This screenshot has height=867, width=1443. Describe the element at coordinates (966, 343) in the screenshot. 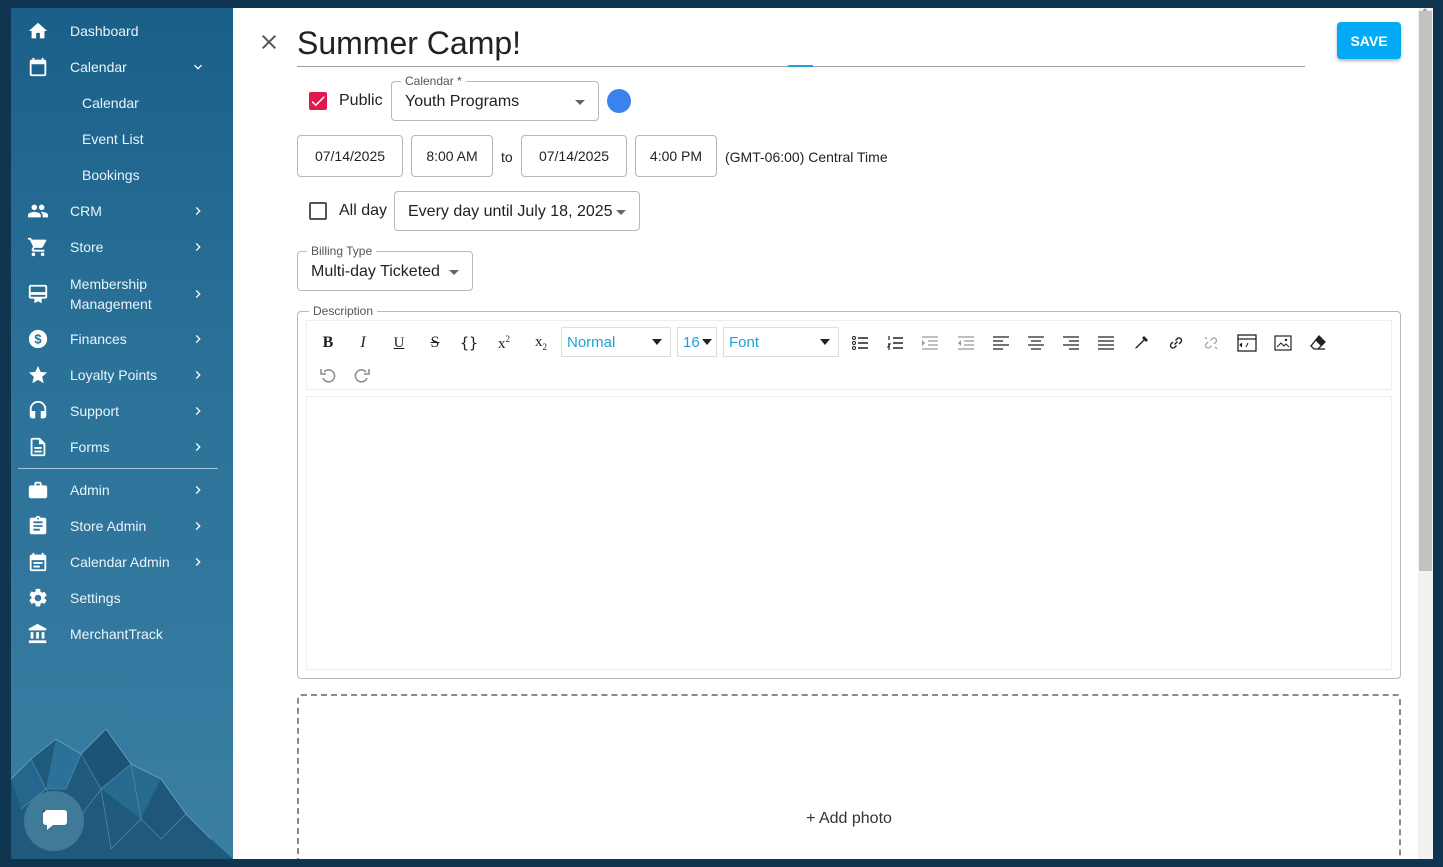

I see `outdent-icon` at that location.